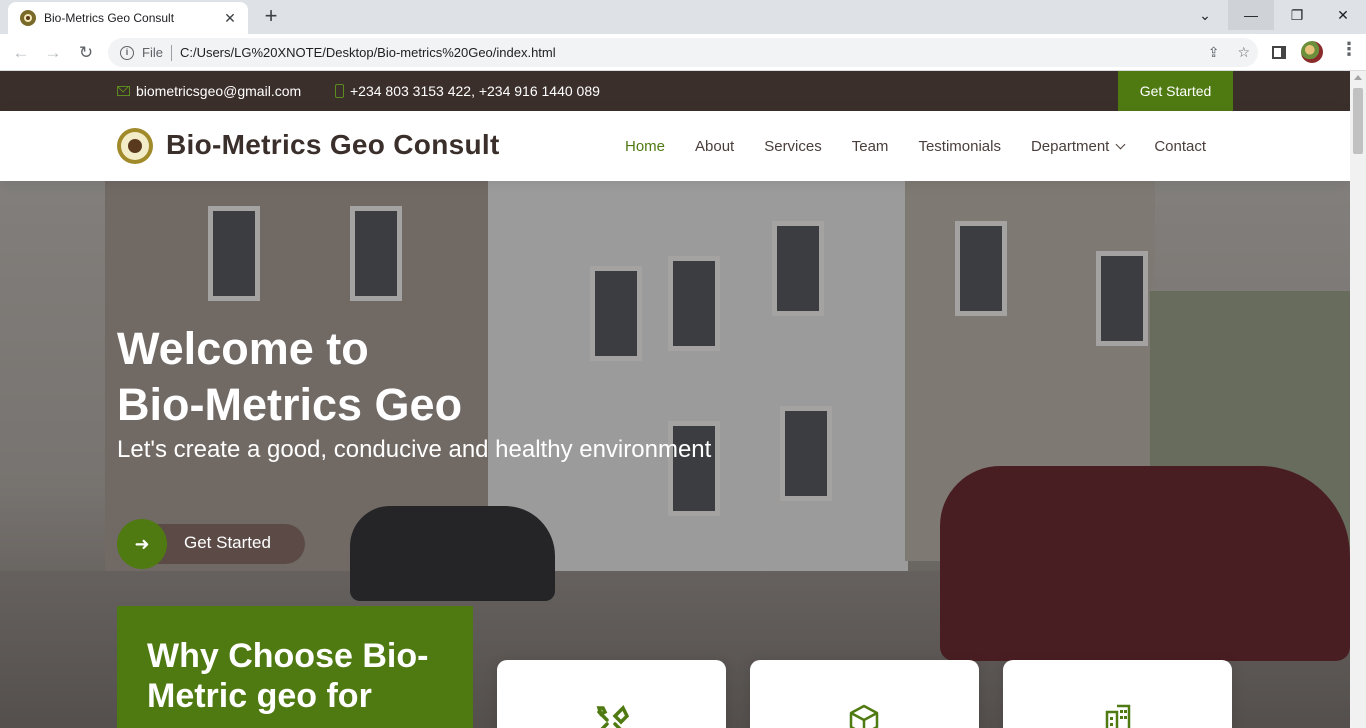  I want to click on new-tab-button: +, so click(271, 17).